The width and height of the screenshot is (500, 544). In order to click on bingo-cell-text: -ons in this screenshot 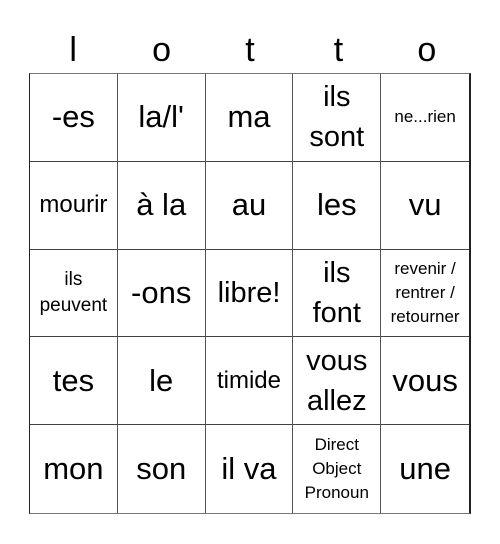, I will do `click(161, 292)`.